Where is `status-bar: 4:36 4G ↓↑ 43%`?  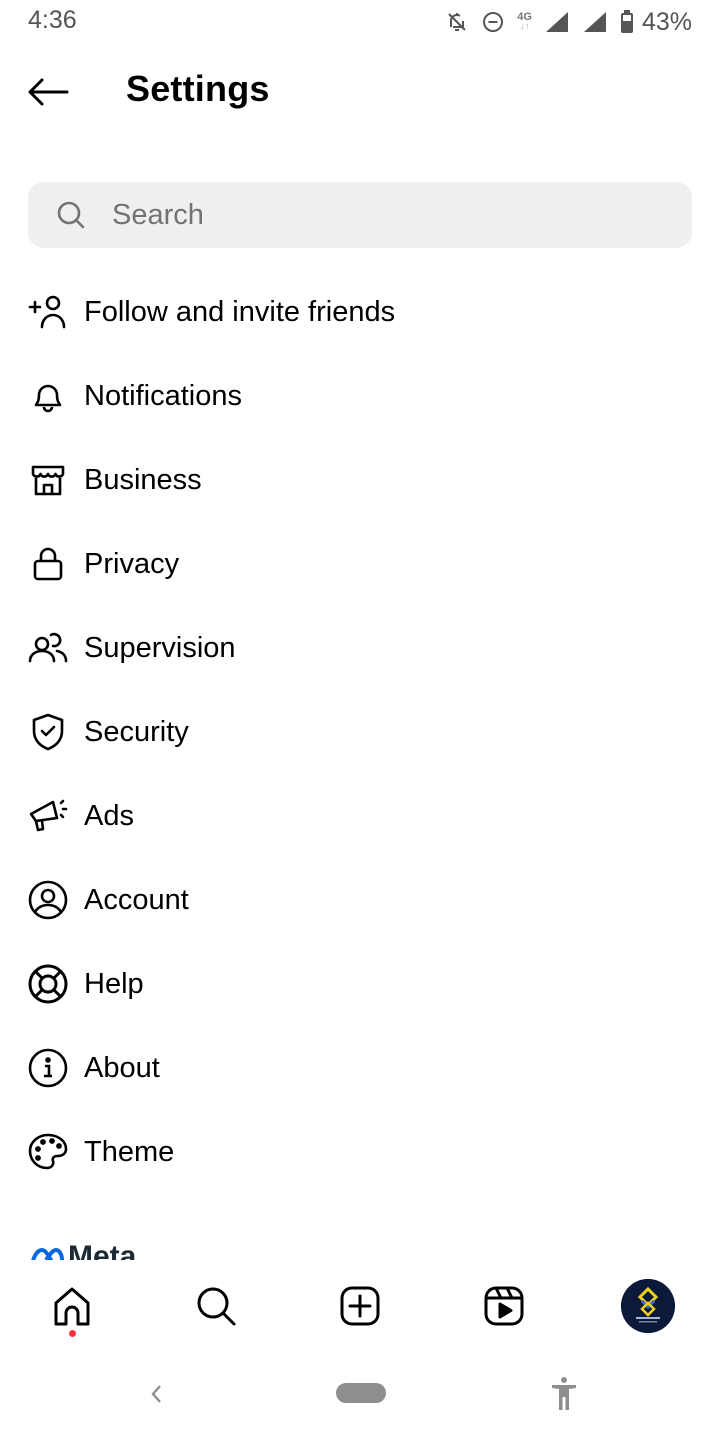 status-bar: 4:36 4G ↓↑ 43% is located at coordinates (360, 22).